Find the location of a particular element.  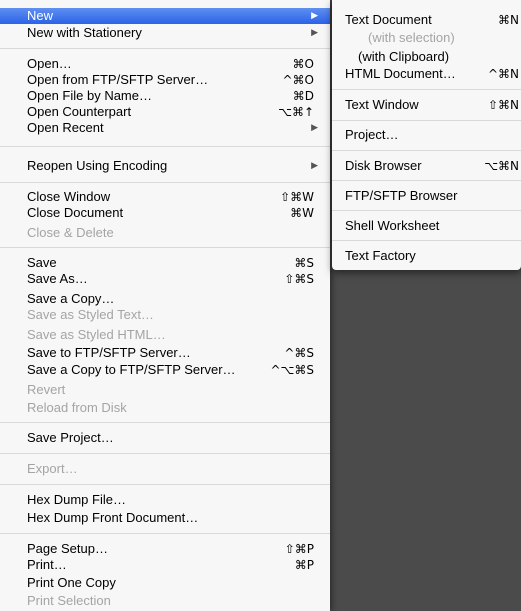

menu-item-save-to-ftp: Save to FTP/SFTP Server… ^⌘S is located at coordinates (165, 353).